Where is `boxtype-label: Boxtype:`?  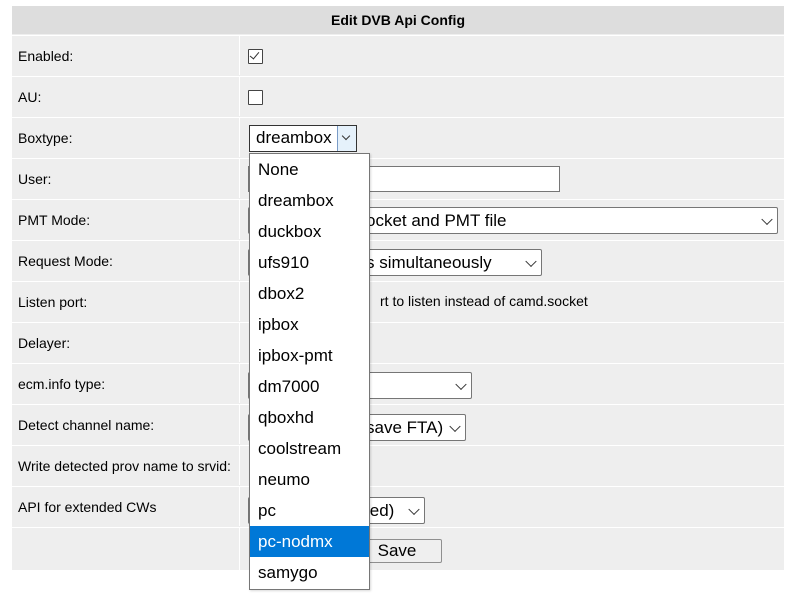 boxtype-label: Boxtype: is located at coordinates (126, 137).